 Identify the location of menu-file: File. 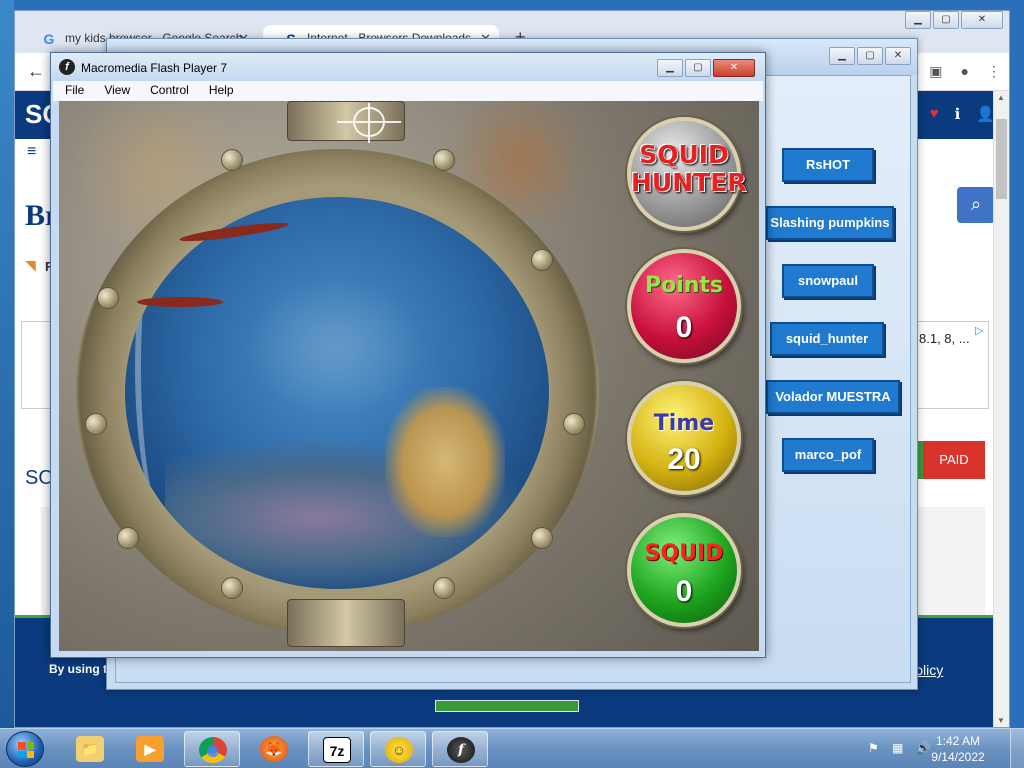
(72, 91).